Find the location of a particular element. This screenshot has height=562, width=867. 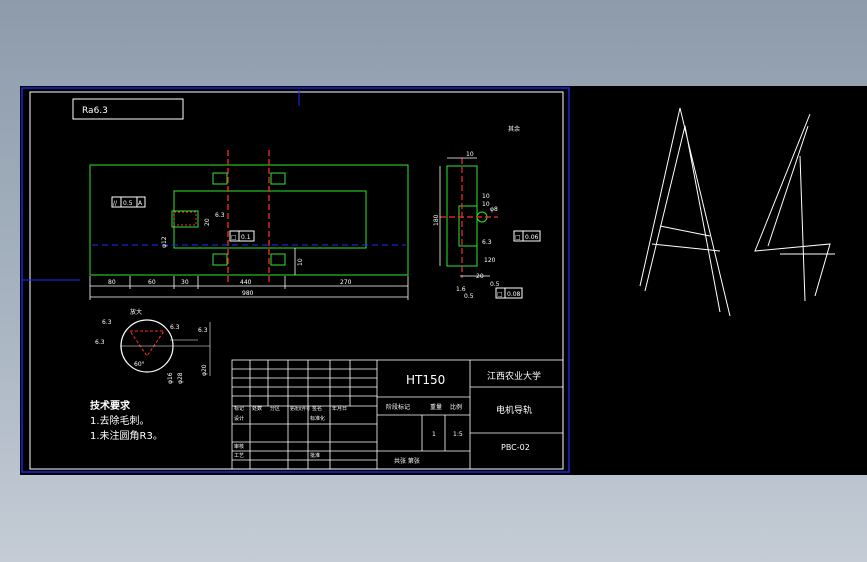

title-row-date: 年月日 is located at coordinates (339, 408).